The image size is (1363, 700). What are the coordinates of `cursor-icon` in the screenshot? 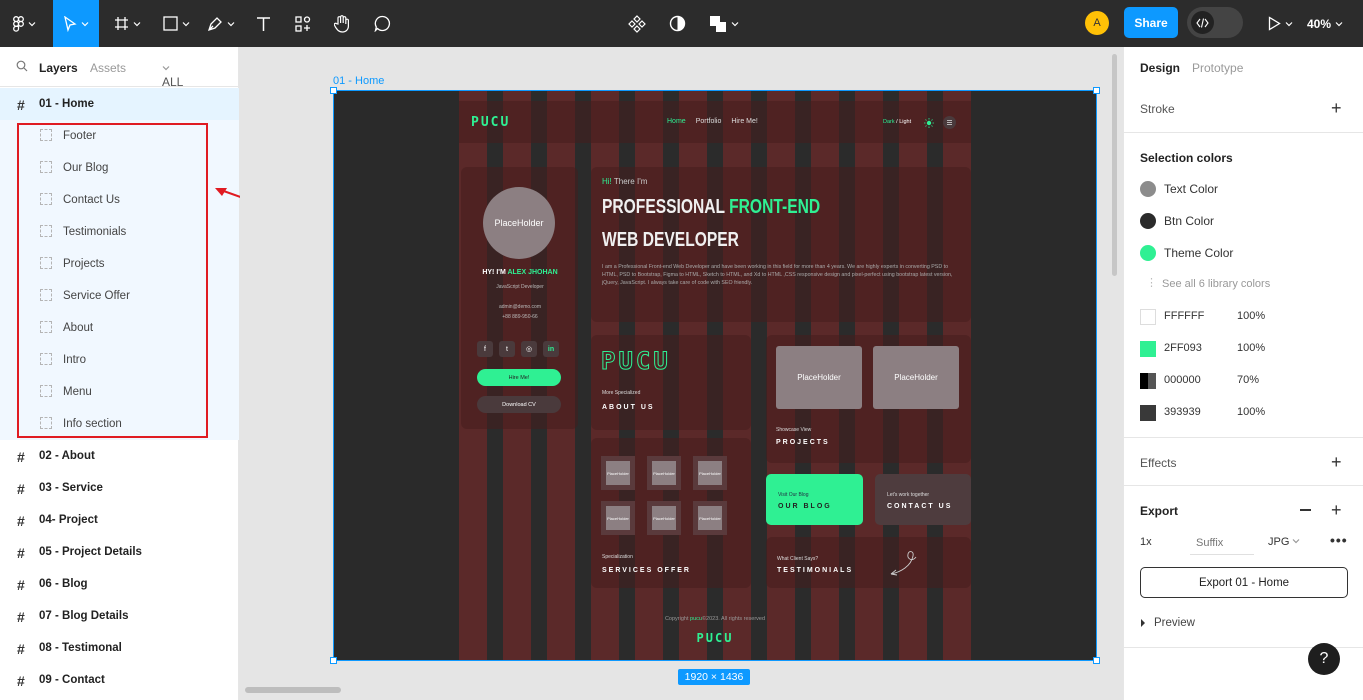 It's located at (70, 23).